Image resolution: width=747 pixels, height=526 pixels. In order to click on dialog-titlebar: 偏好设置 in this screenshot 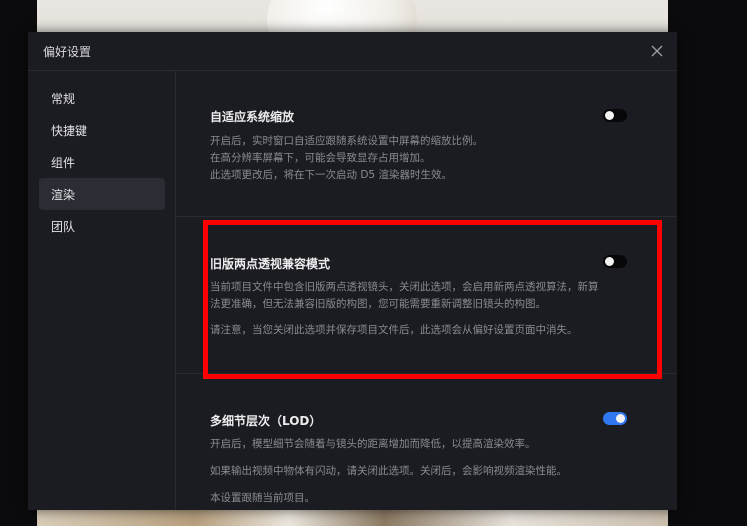, I will do `click(352, 51)`.